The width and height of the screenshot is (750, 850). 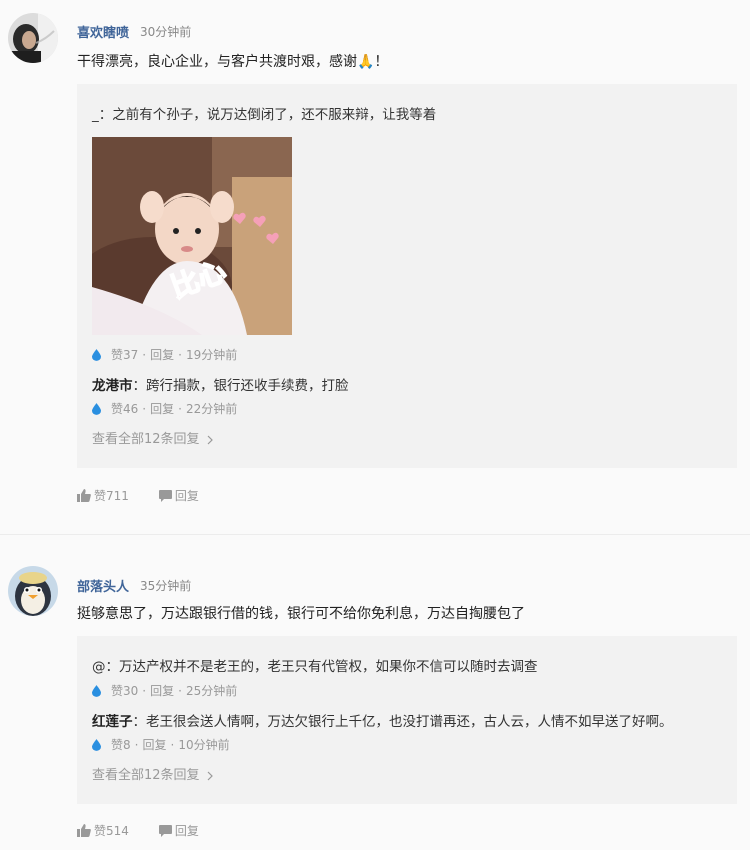 I want to click on reply-meta: 赞37 · 回复 · 19分钟前, so click(x=164, y=354).